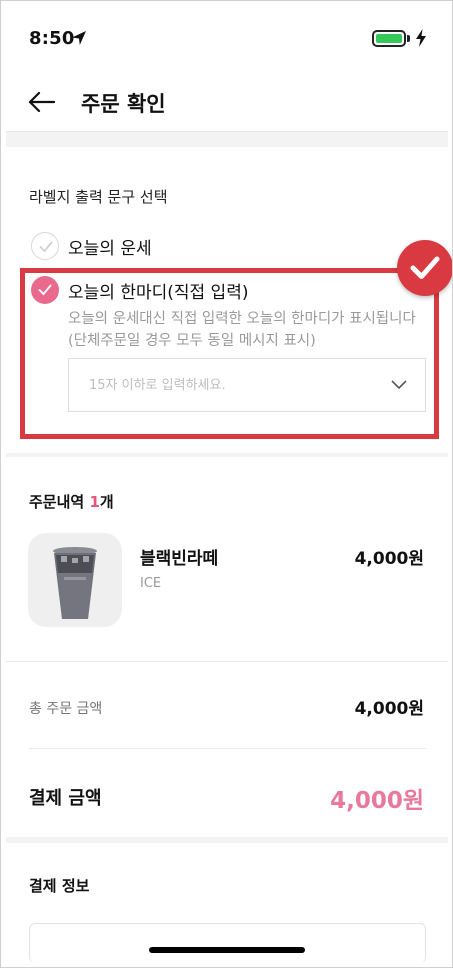 Image resolution: width=453 pixels, height=968 pixels. Describe the element at coordinates (227, 950) in the screenshot. I see `home-indicator` at that location.